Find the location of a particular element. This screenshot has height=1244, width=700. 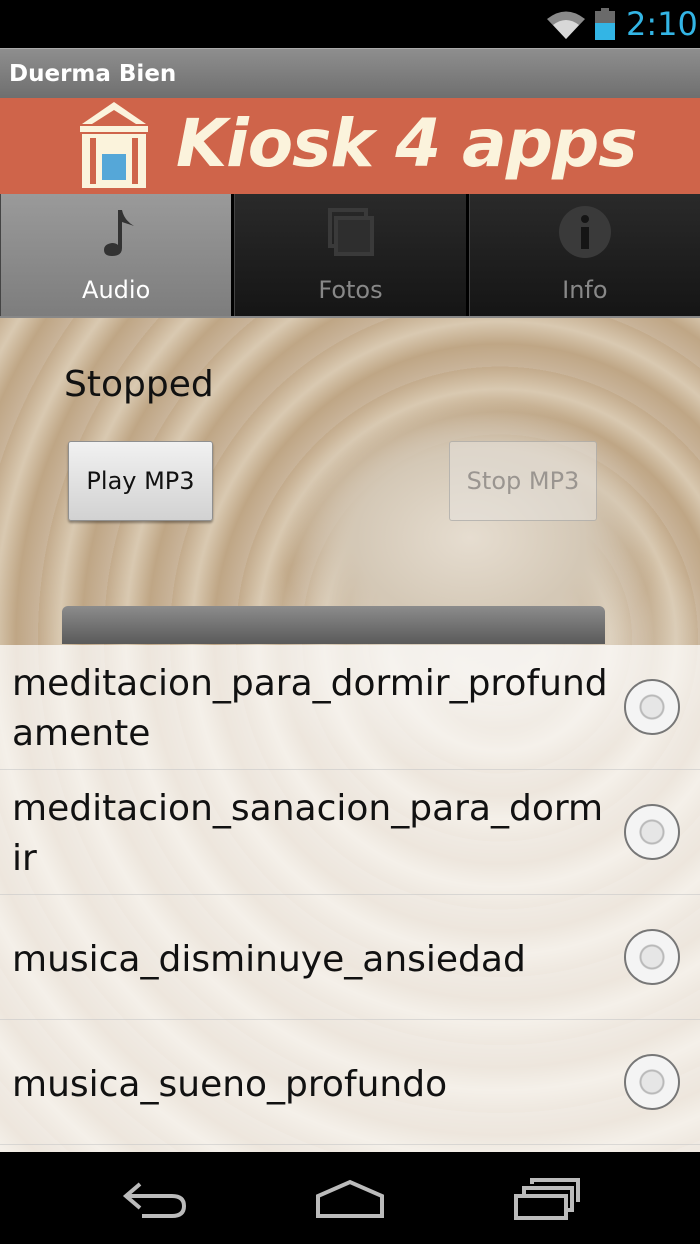

tab-info: Info is located at coordinates (584, 255).